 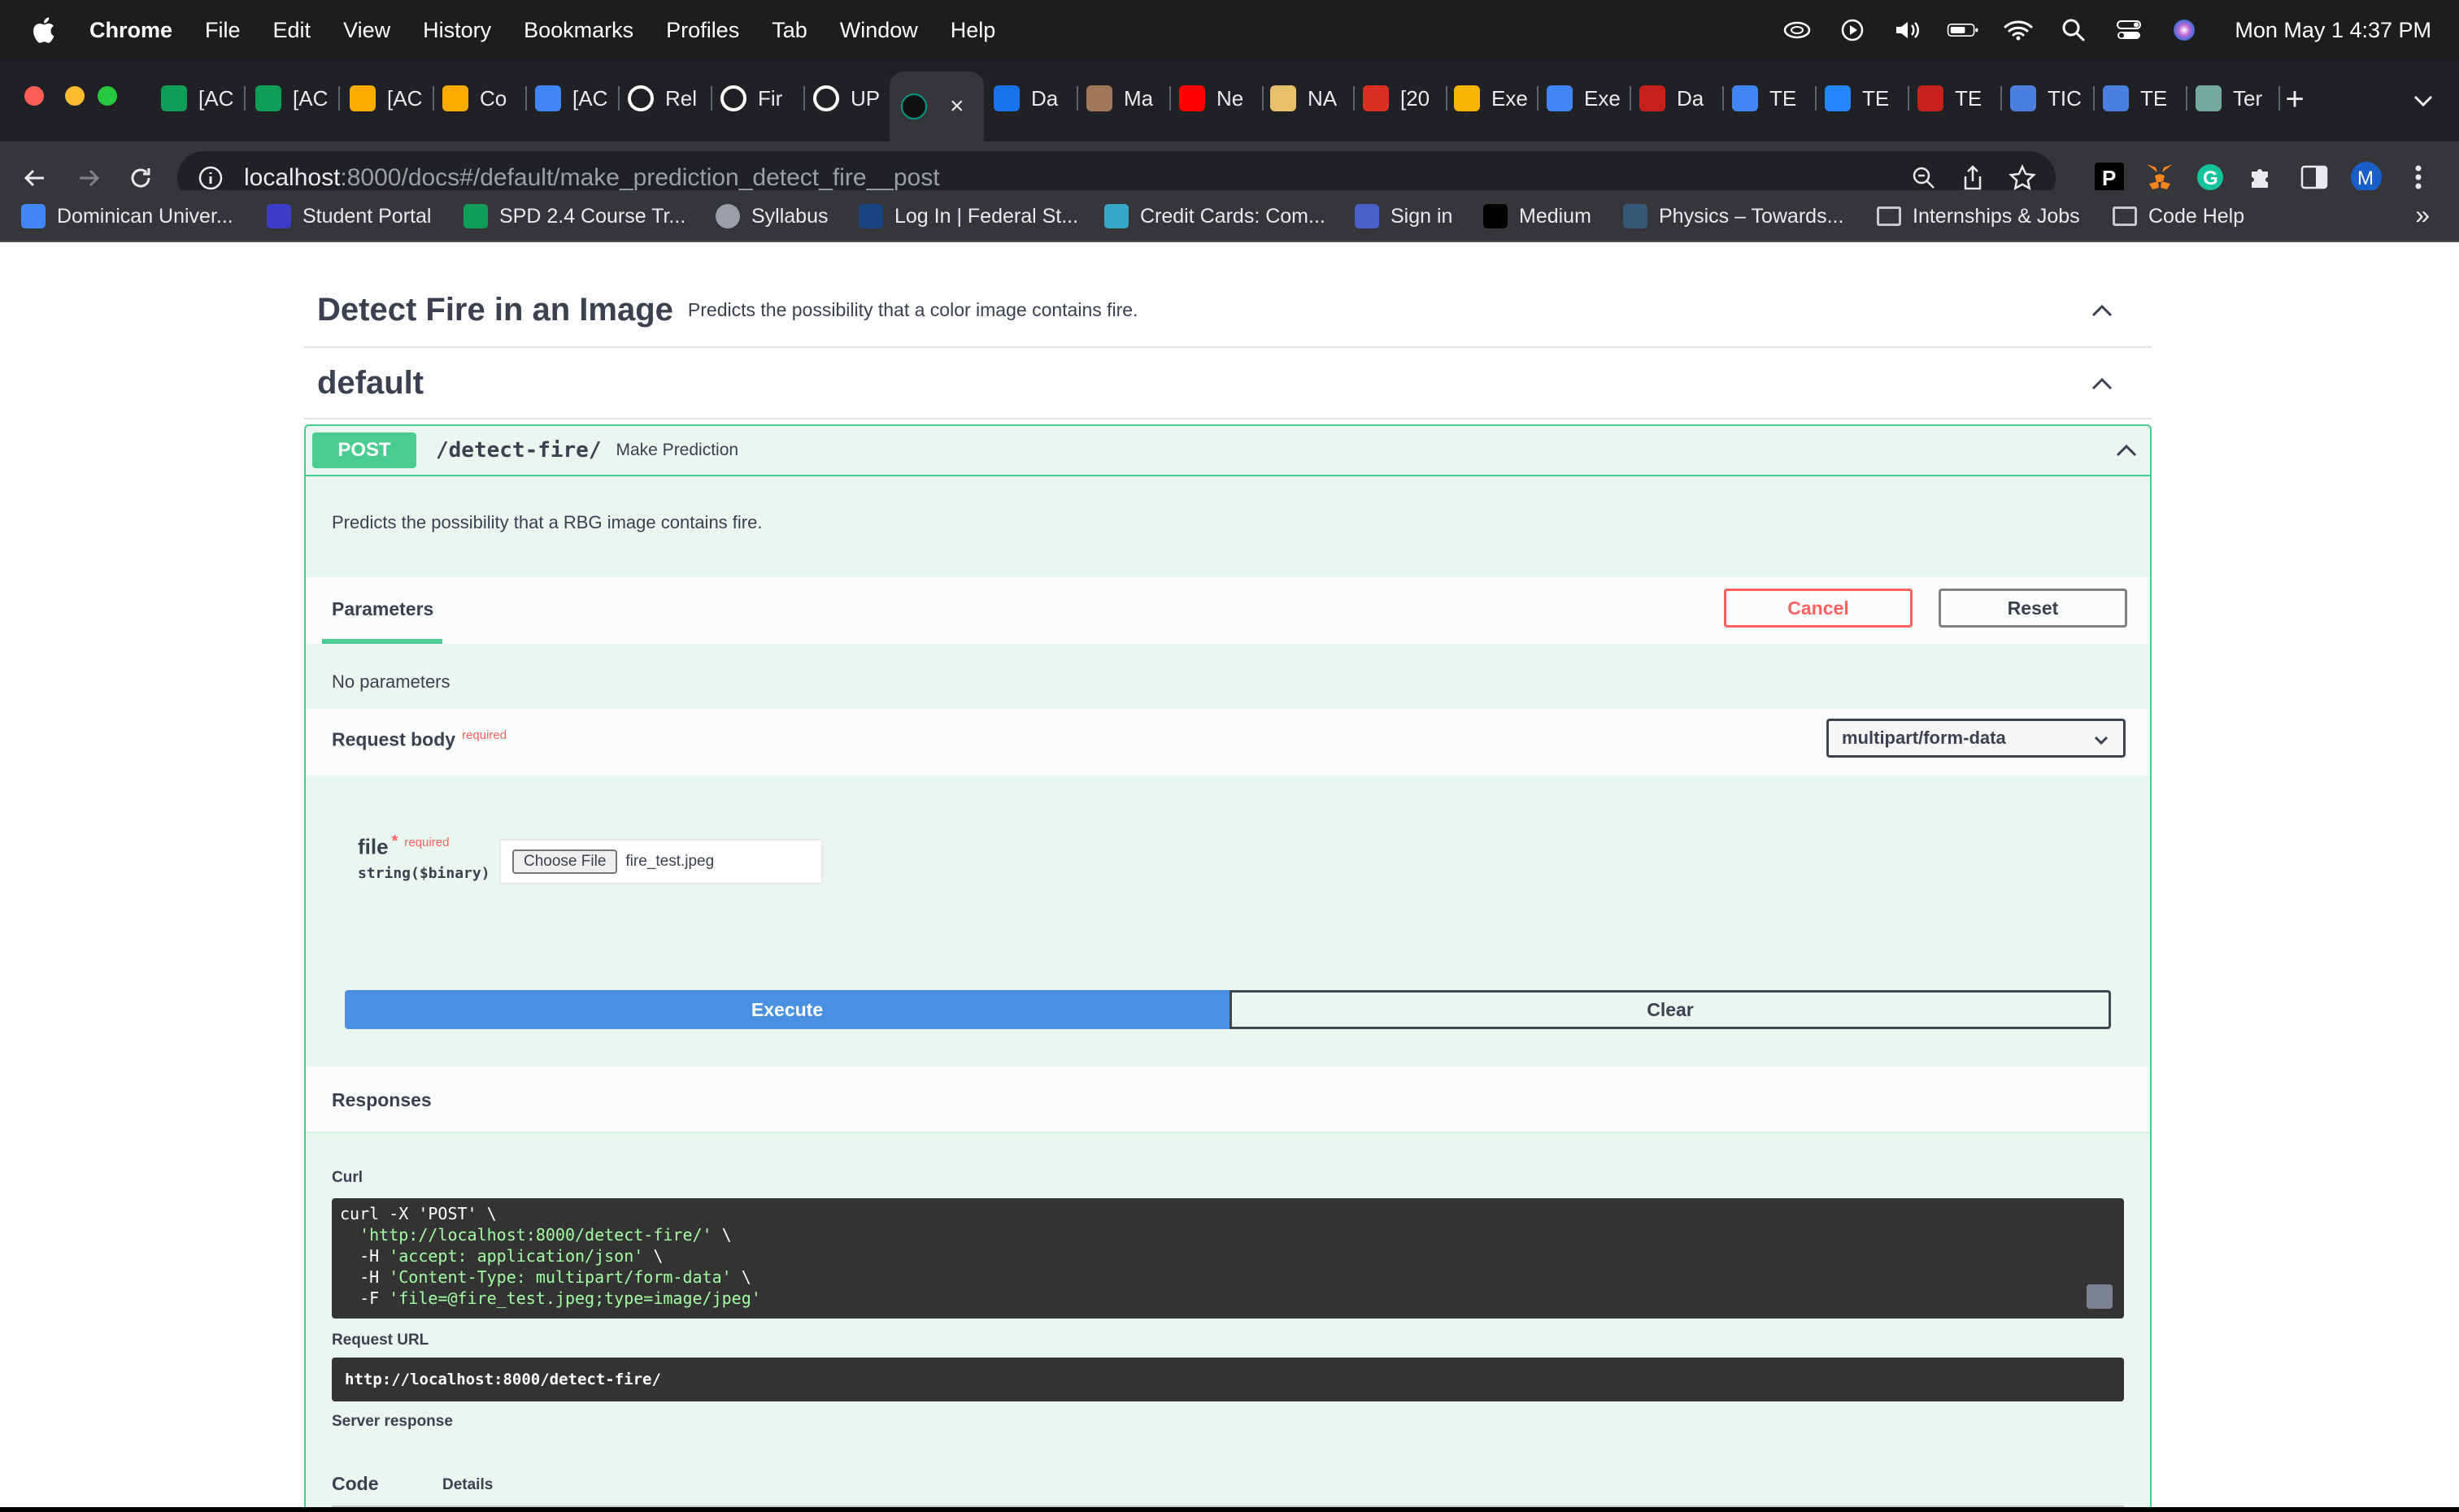 I want to click on tab-active: ×, so click(x=937, y=106).